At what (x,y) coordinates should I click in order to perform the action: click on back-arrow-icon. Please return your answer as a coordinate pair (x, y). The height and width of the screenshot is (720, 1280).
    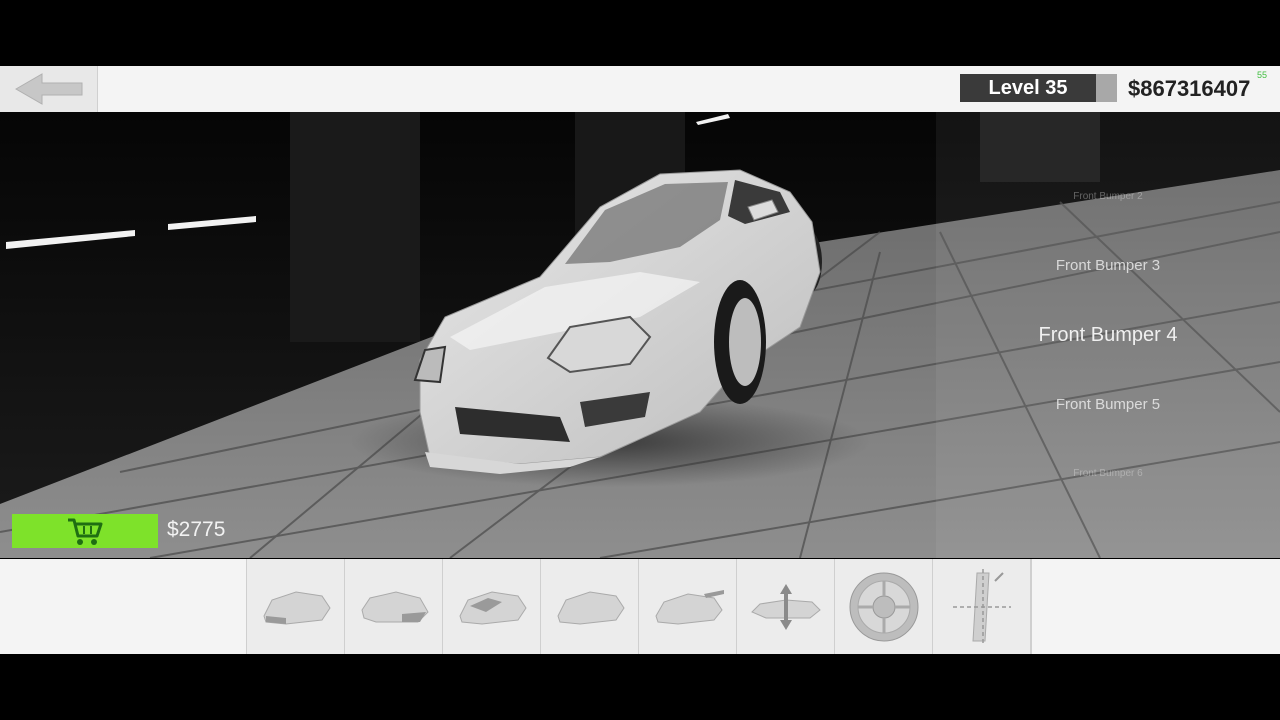
    Looking at the image, I should click on (48, 89).